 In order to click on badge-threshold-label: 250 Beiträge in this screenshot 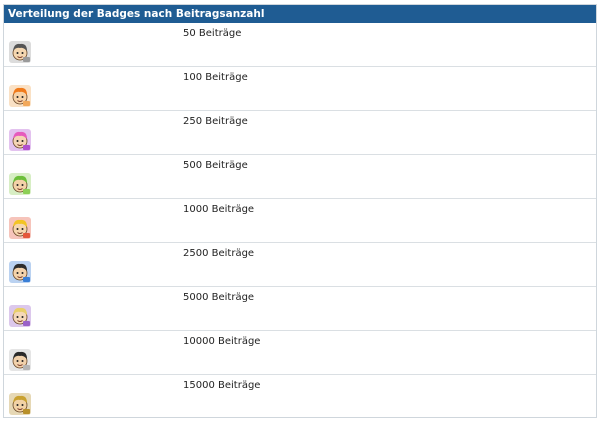, I will do `click(215, 121)`.